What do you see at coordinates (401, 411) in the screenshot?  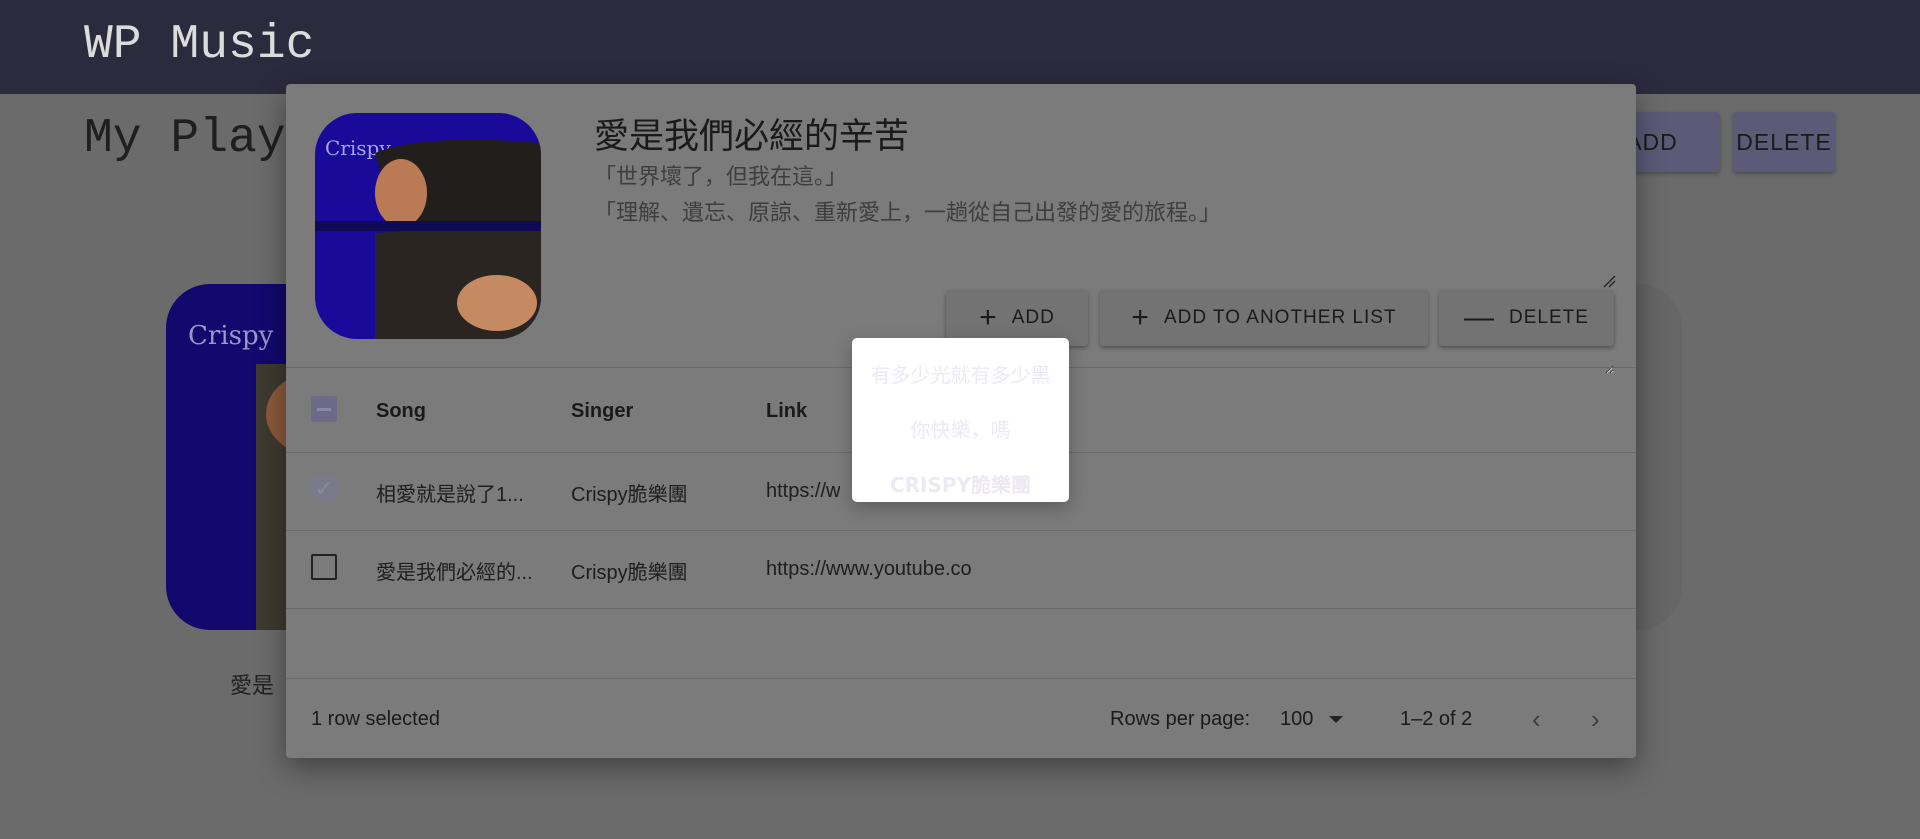 I see `column-header-song: Song` at bounding box center [401, 411].